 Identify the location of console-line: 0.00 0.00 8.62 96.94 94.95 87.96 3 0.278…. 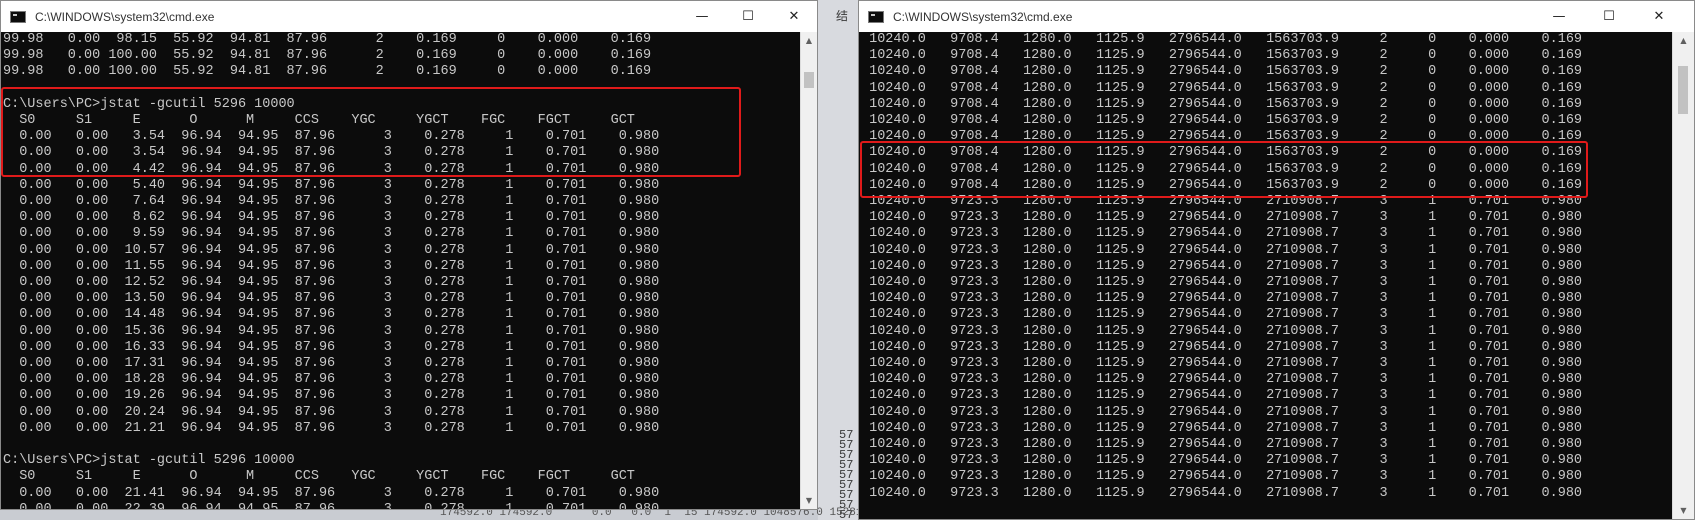
(331, 218).